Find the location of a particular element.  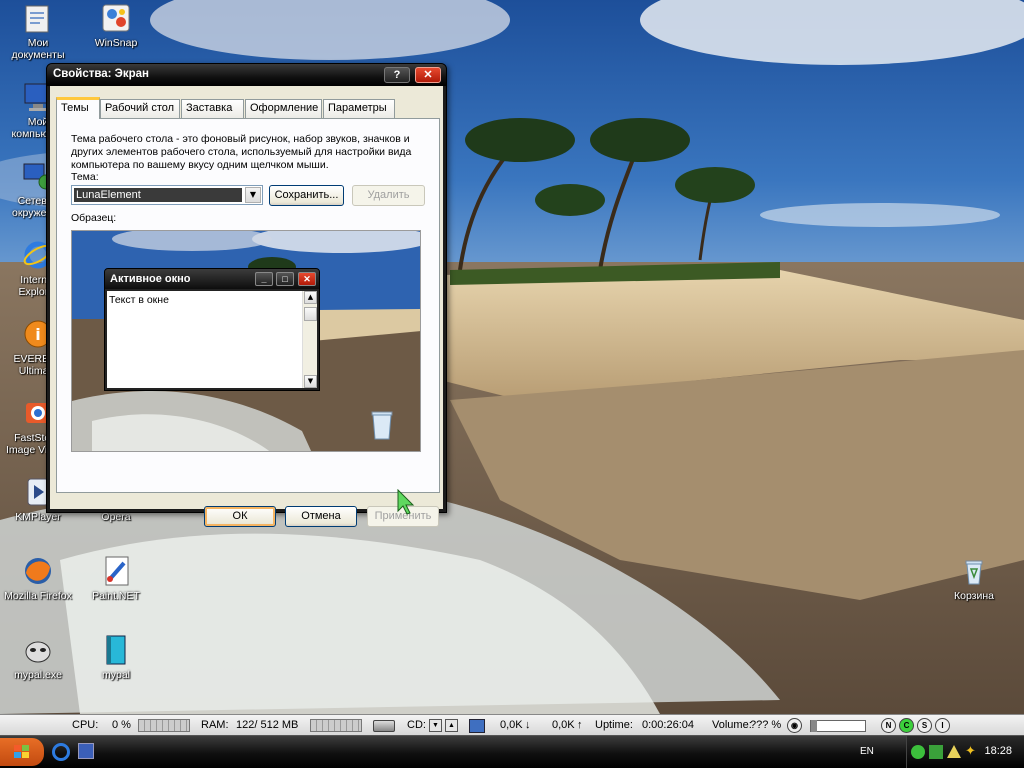

arrow-down-icon: ↓ is located at coordinates (528, 725).